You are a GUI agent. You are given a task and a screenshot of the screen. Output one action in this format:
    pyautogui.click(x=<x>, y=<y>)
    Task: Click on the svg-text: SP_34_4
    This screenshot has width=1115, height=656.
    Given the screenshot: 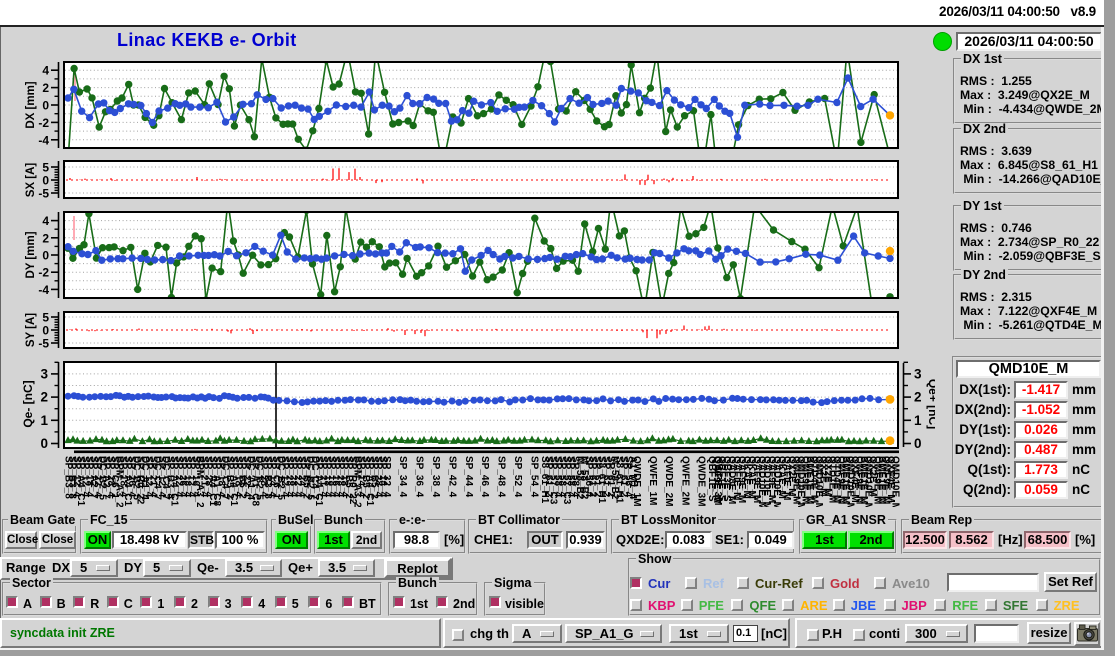 What is the action you would take?
    pyautogui.click(x=402, y=477)
    